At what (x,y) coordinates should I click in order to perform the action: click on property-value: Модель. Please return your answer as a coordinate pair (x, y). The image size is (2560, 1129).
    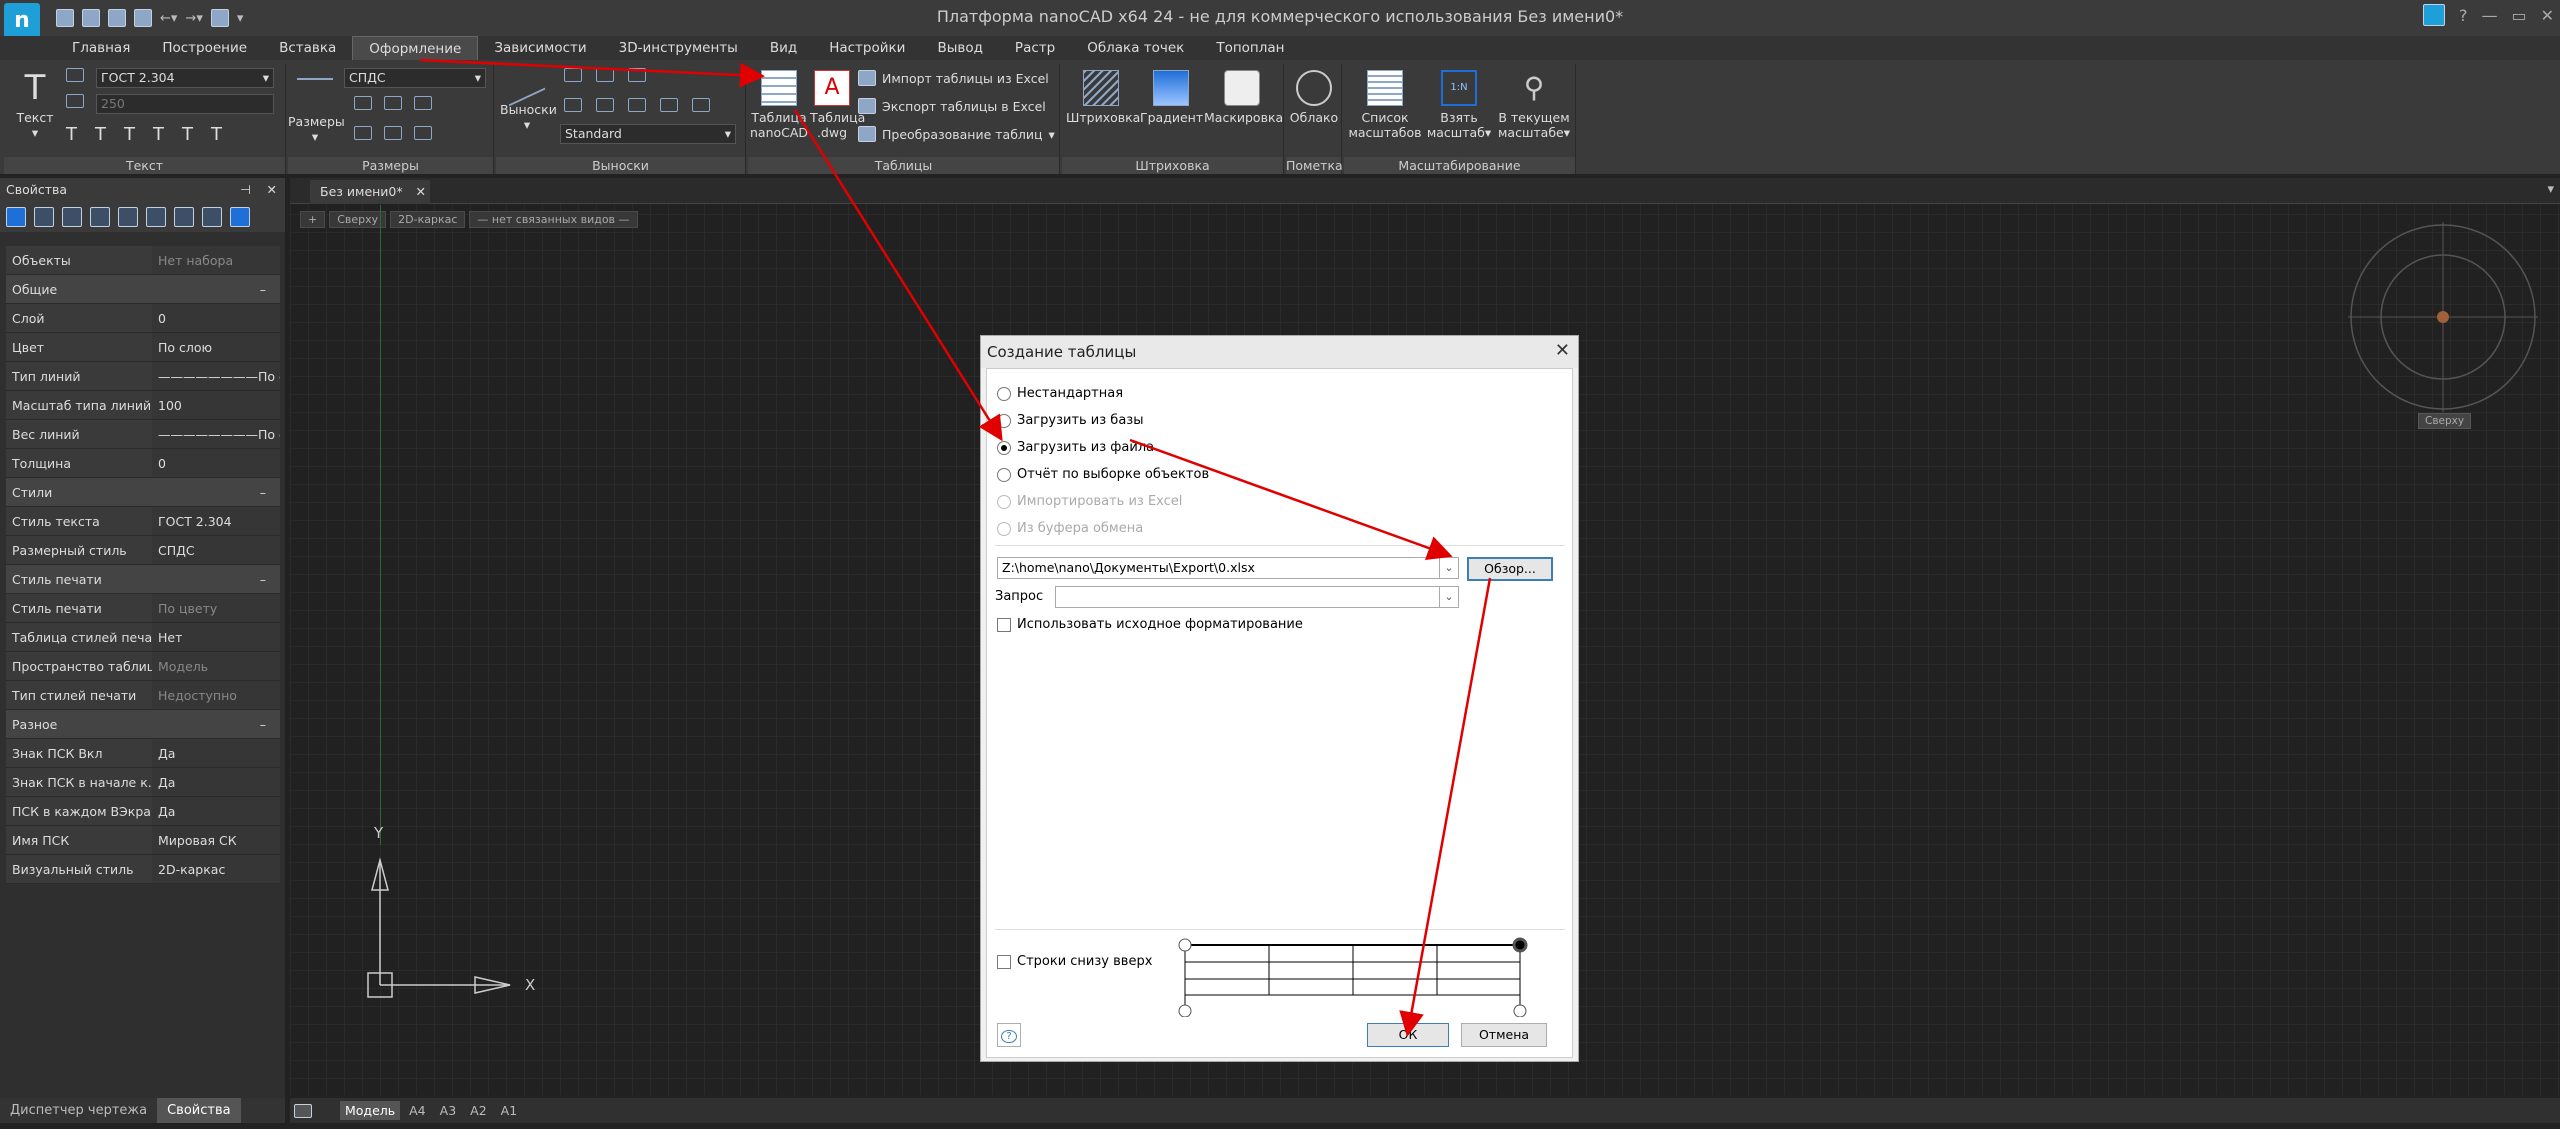
    Looking at the image, I should click on (216, 666).